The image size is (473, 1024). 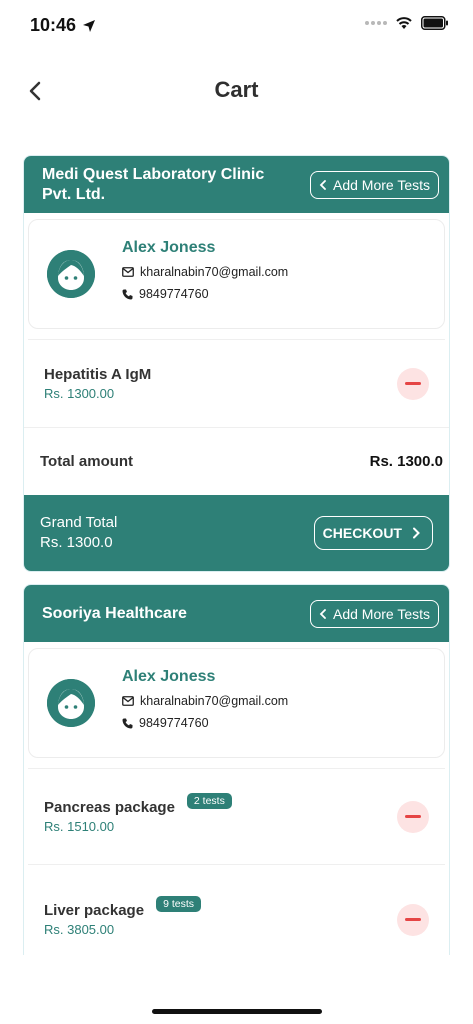 I want to click on test-name: Pancreas package, so click(x=109, y=807).